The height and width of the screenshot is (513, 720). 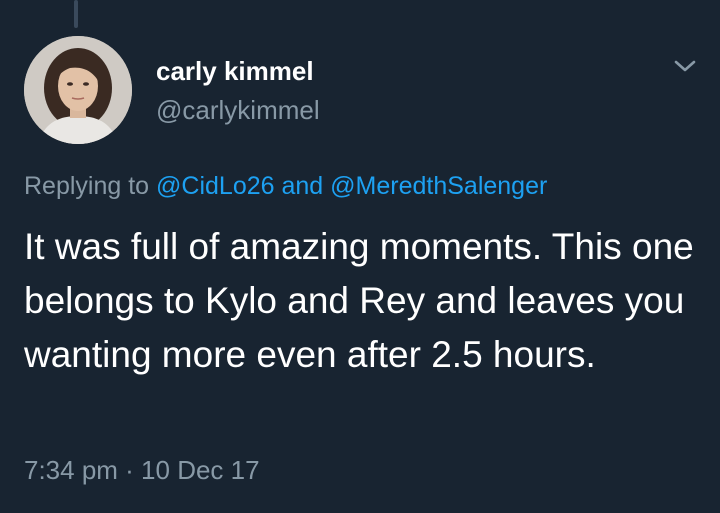 I want to click on mention-link-meredthsalenger: @MeredthSalenger, so click(x=438, y=186).